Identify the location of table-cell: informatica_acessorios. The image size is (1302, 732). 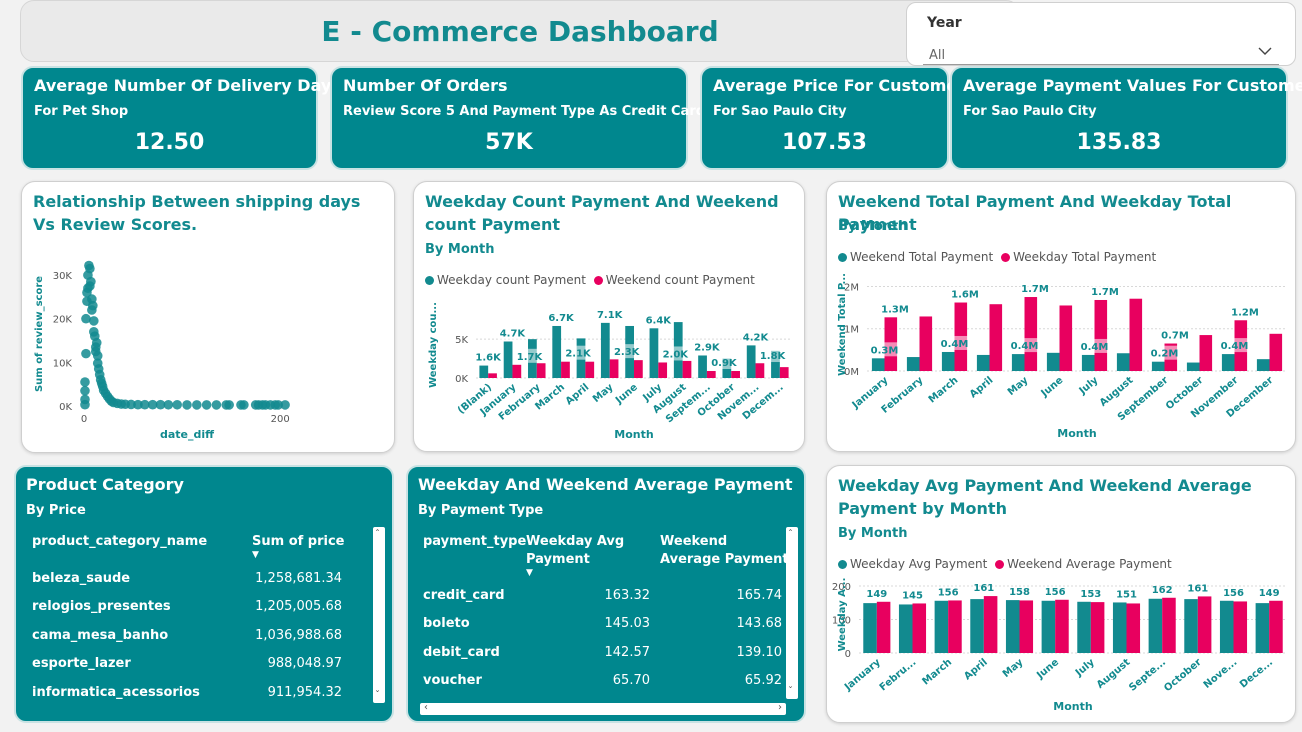
(116, 692).